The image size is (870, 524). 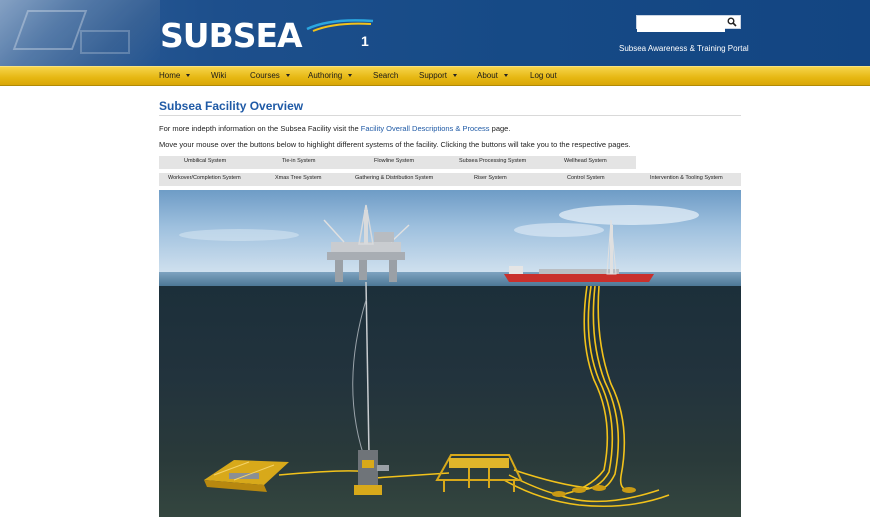 I want to click on riser-lines, so click(x=594, y=390).